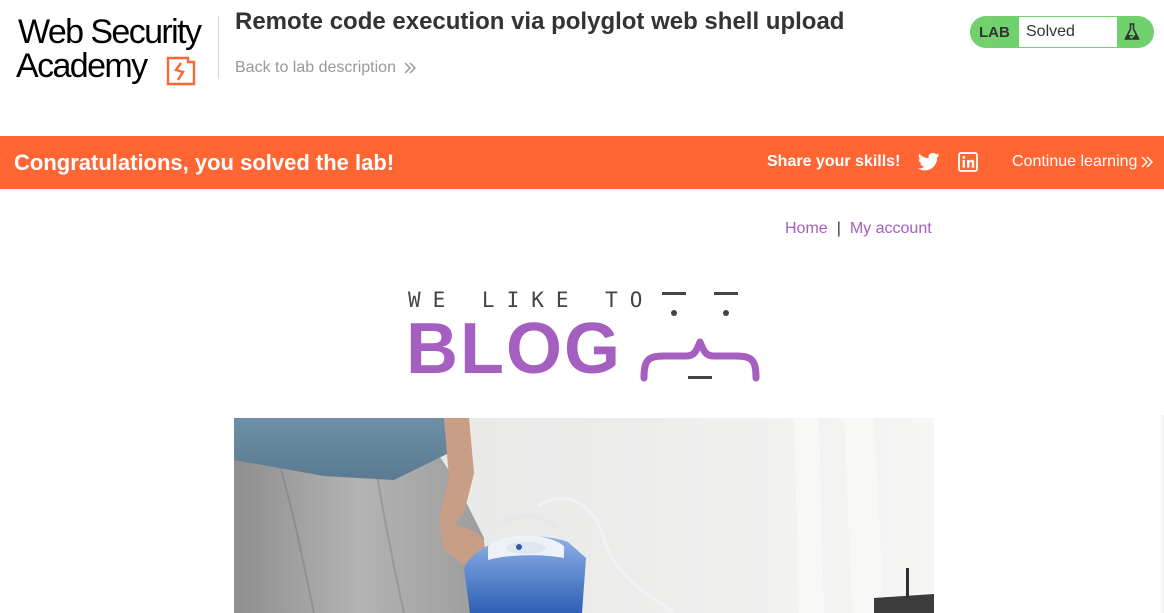 This screenshot has width=1164, height=613. Describe the element at coordinates (994, 32) in the screenshot. I see `lab-tag: LAB` at that location.